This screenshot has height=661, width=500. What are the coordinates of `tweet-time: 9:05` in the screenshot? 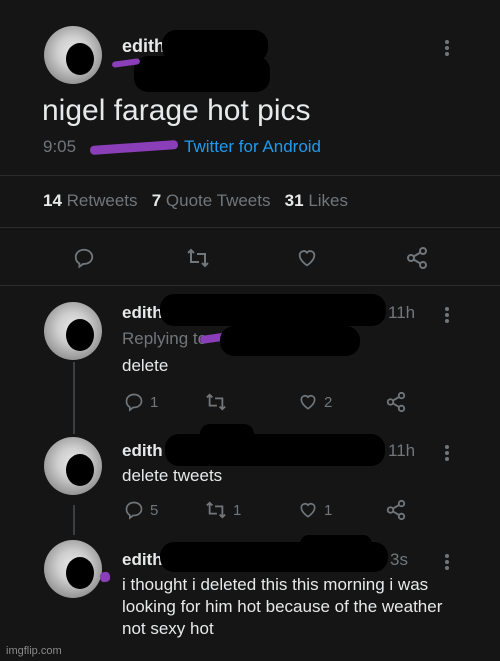 It's located at (59, 146).